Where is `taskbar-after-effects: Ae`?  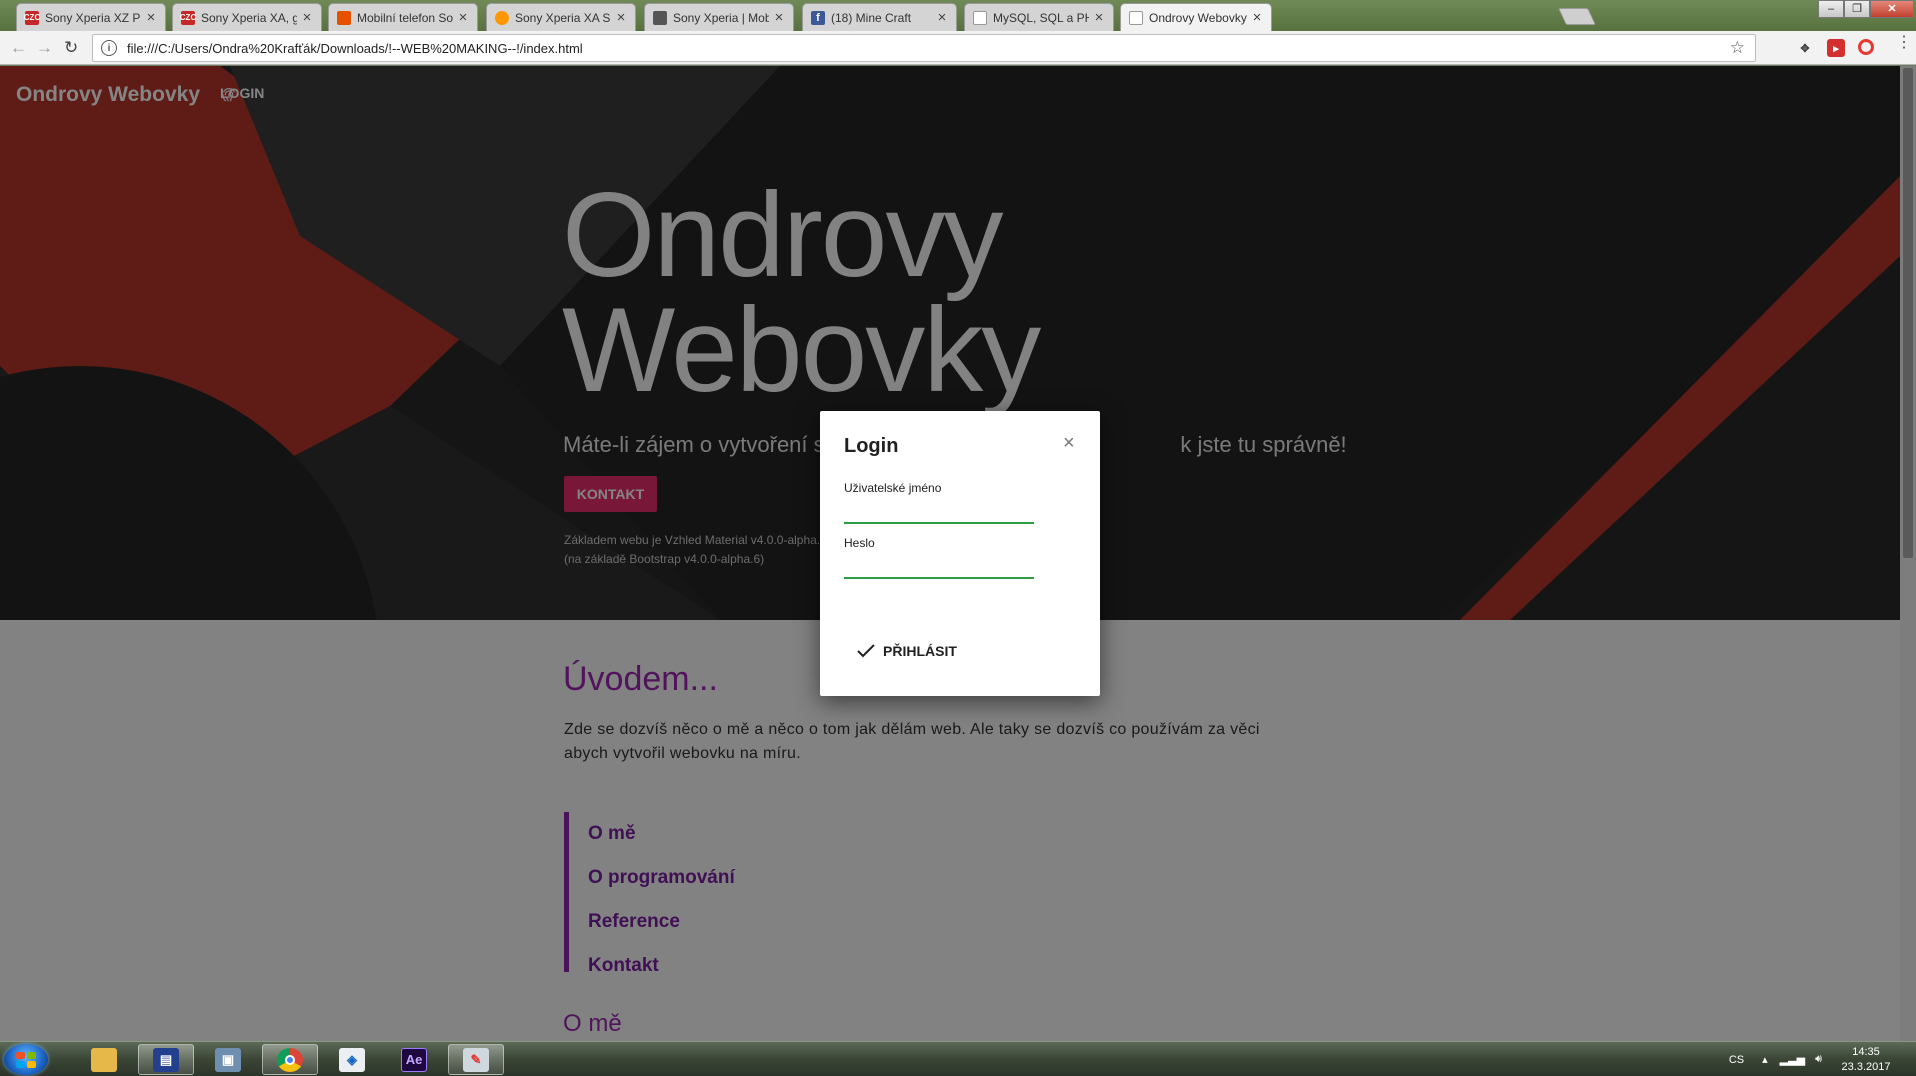 taskbar-after-effects: Ae is located at coordinates (414, 1059).